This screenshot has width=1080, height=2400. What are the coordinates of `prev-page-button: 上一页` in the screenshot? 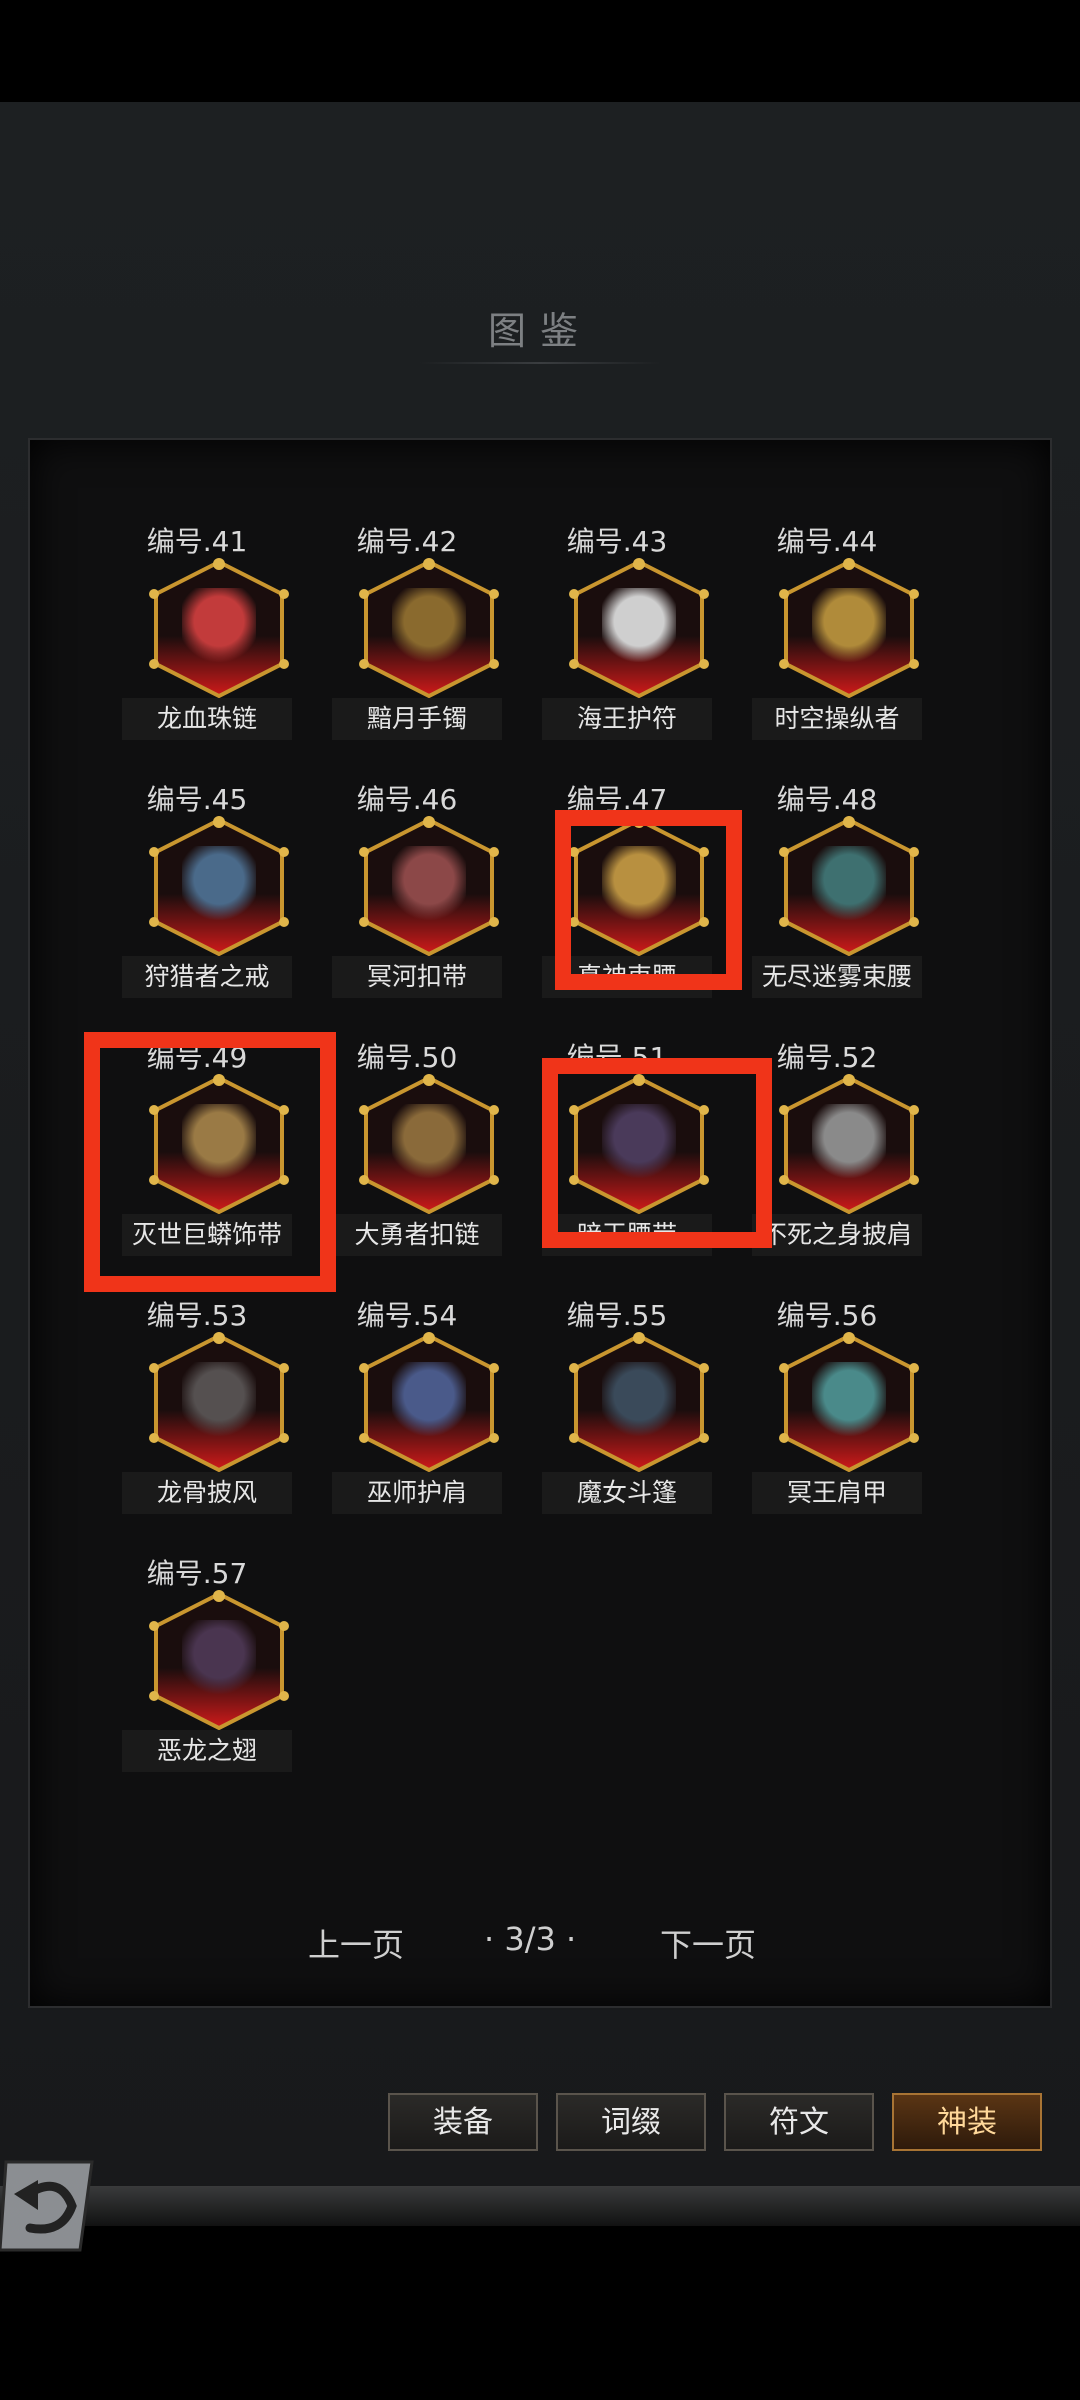 It's located at (356, 1943).